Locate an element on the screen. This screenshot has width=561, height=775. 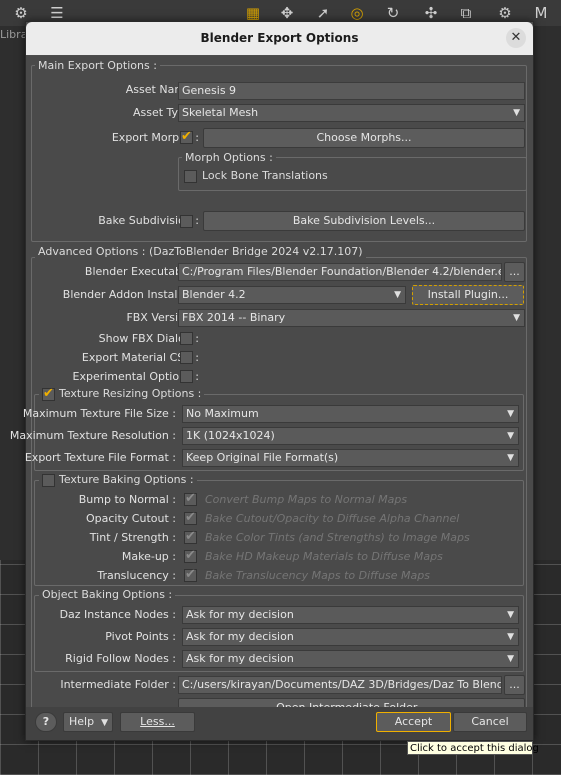
bump-to-normal-text: Convert Bump Maps to Normal Maps is located at coordinates (306, 499).